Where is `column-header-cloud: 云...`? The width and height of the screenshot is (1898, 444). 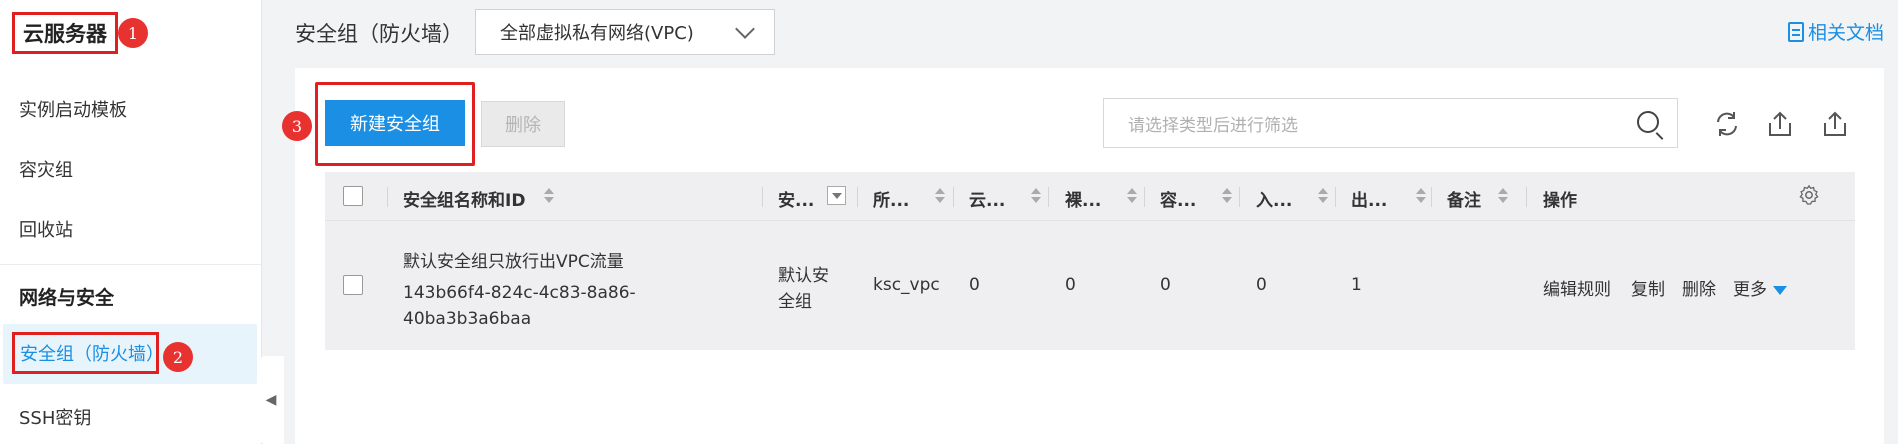 column-header-cloud: 云... is located at coordinates (987, 198).